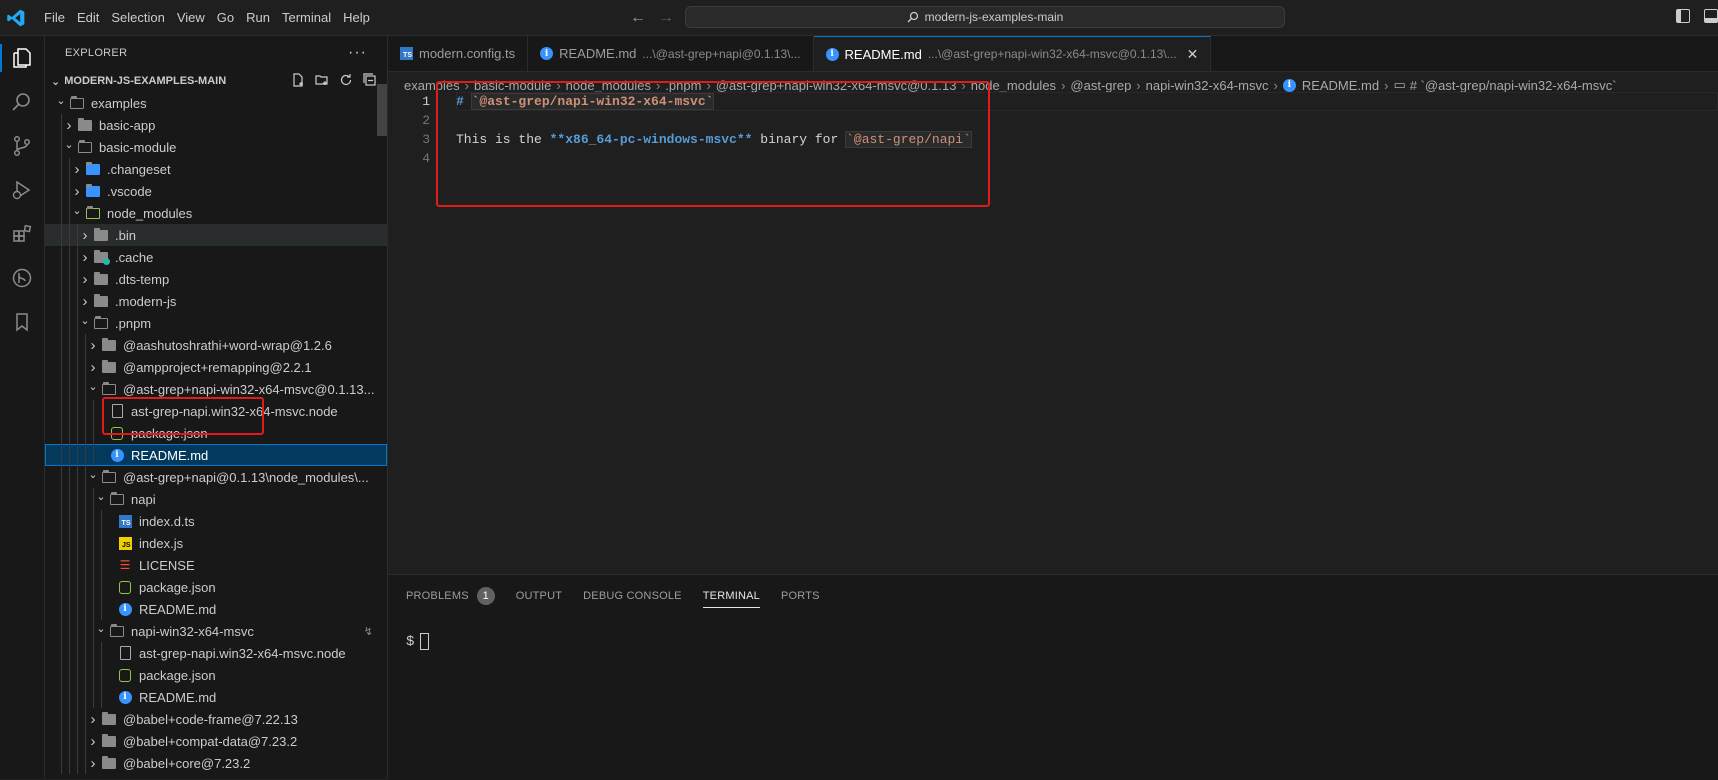 The image size is (1718, 780). I want to click on tab-label: modern.config.ts, so click(467, 53).